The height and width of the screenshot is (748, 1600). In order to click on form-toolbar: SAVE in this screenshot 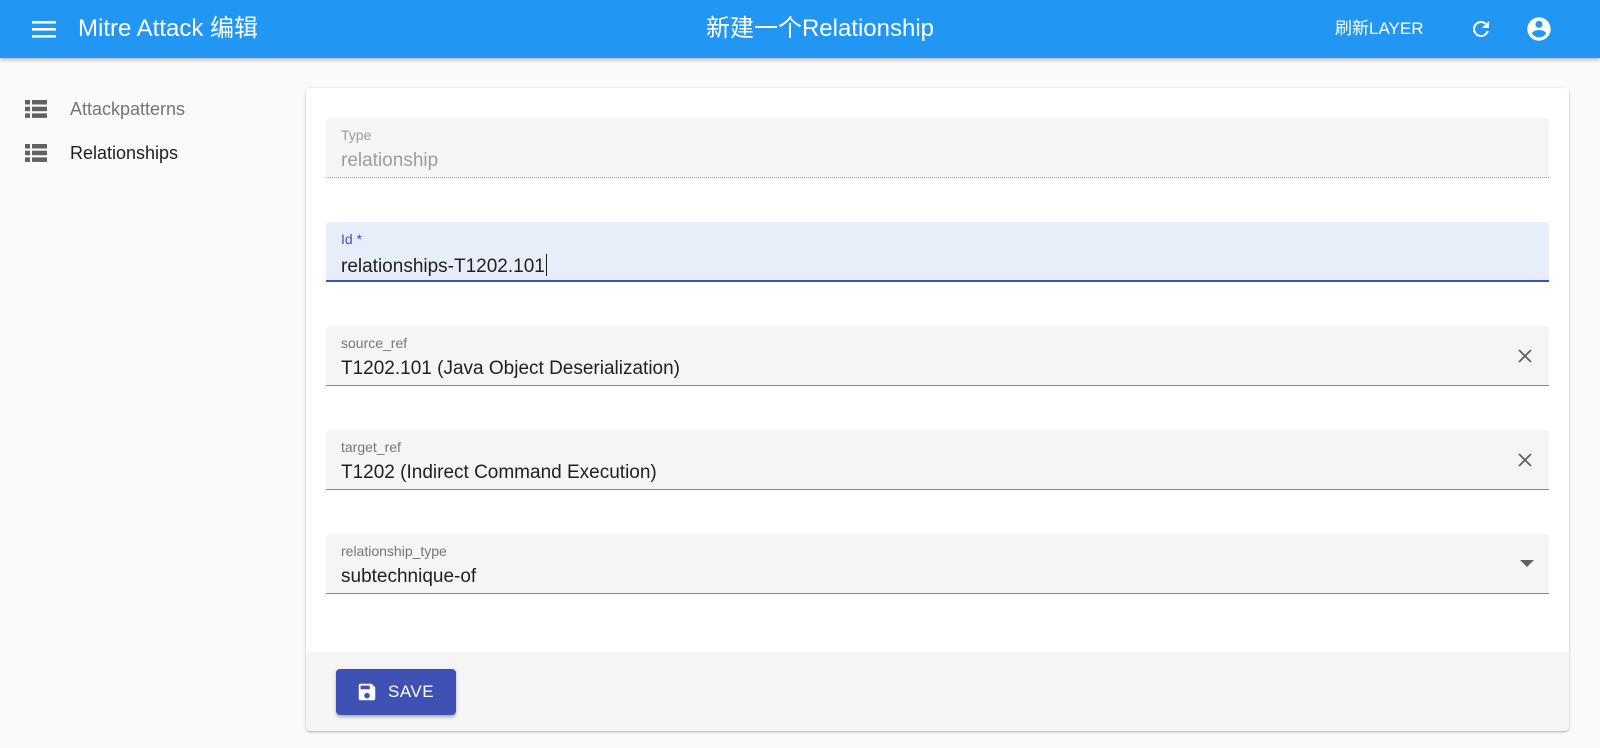, I will do `click(937, 691)`.